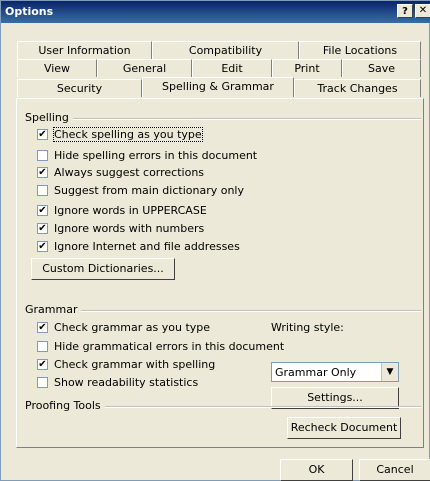  I want to click on title-bar: Options ? ✕, so click(215, 12).